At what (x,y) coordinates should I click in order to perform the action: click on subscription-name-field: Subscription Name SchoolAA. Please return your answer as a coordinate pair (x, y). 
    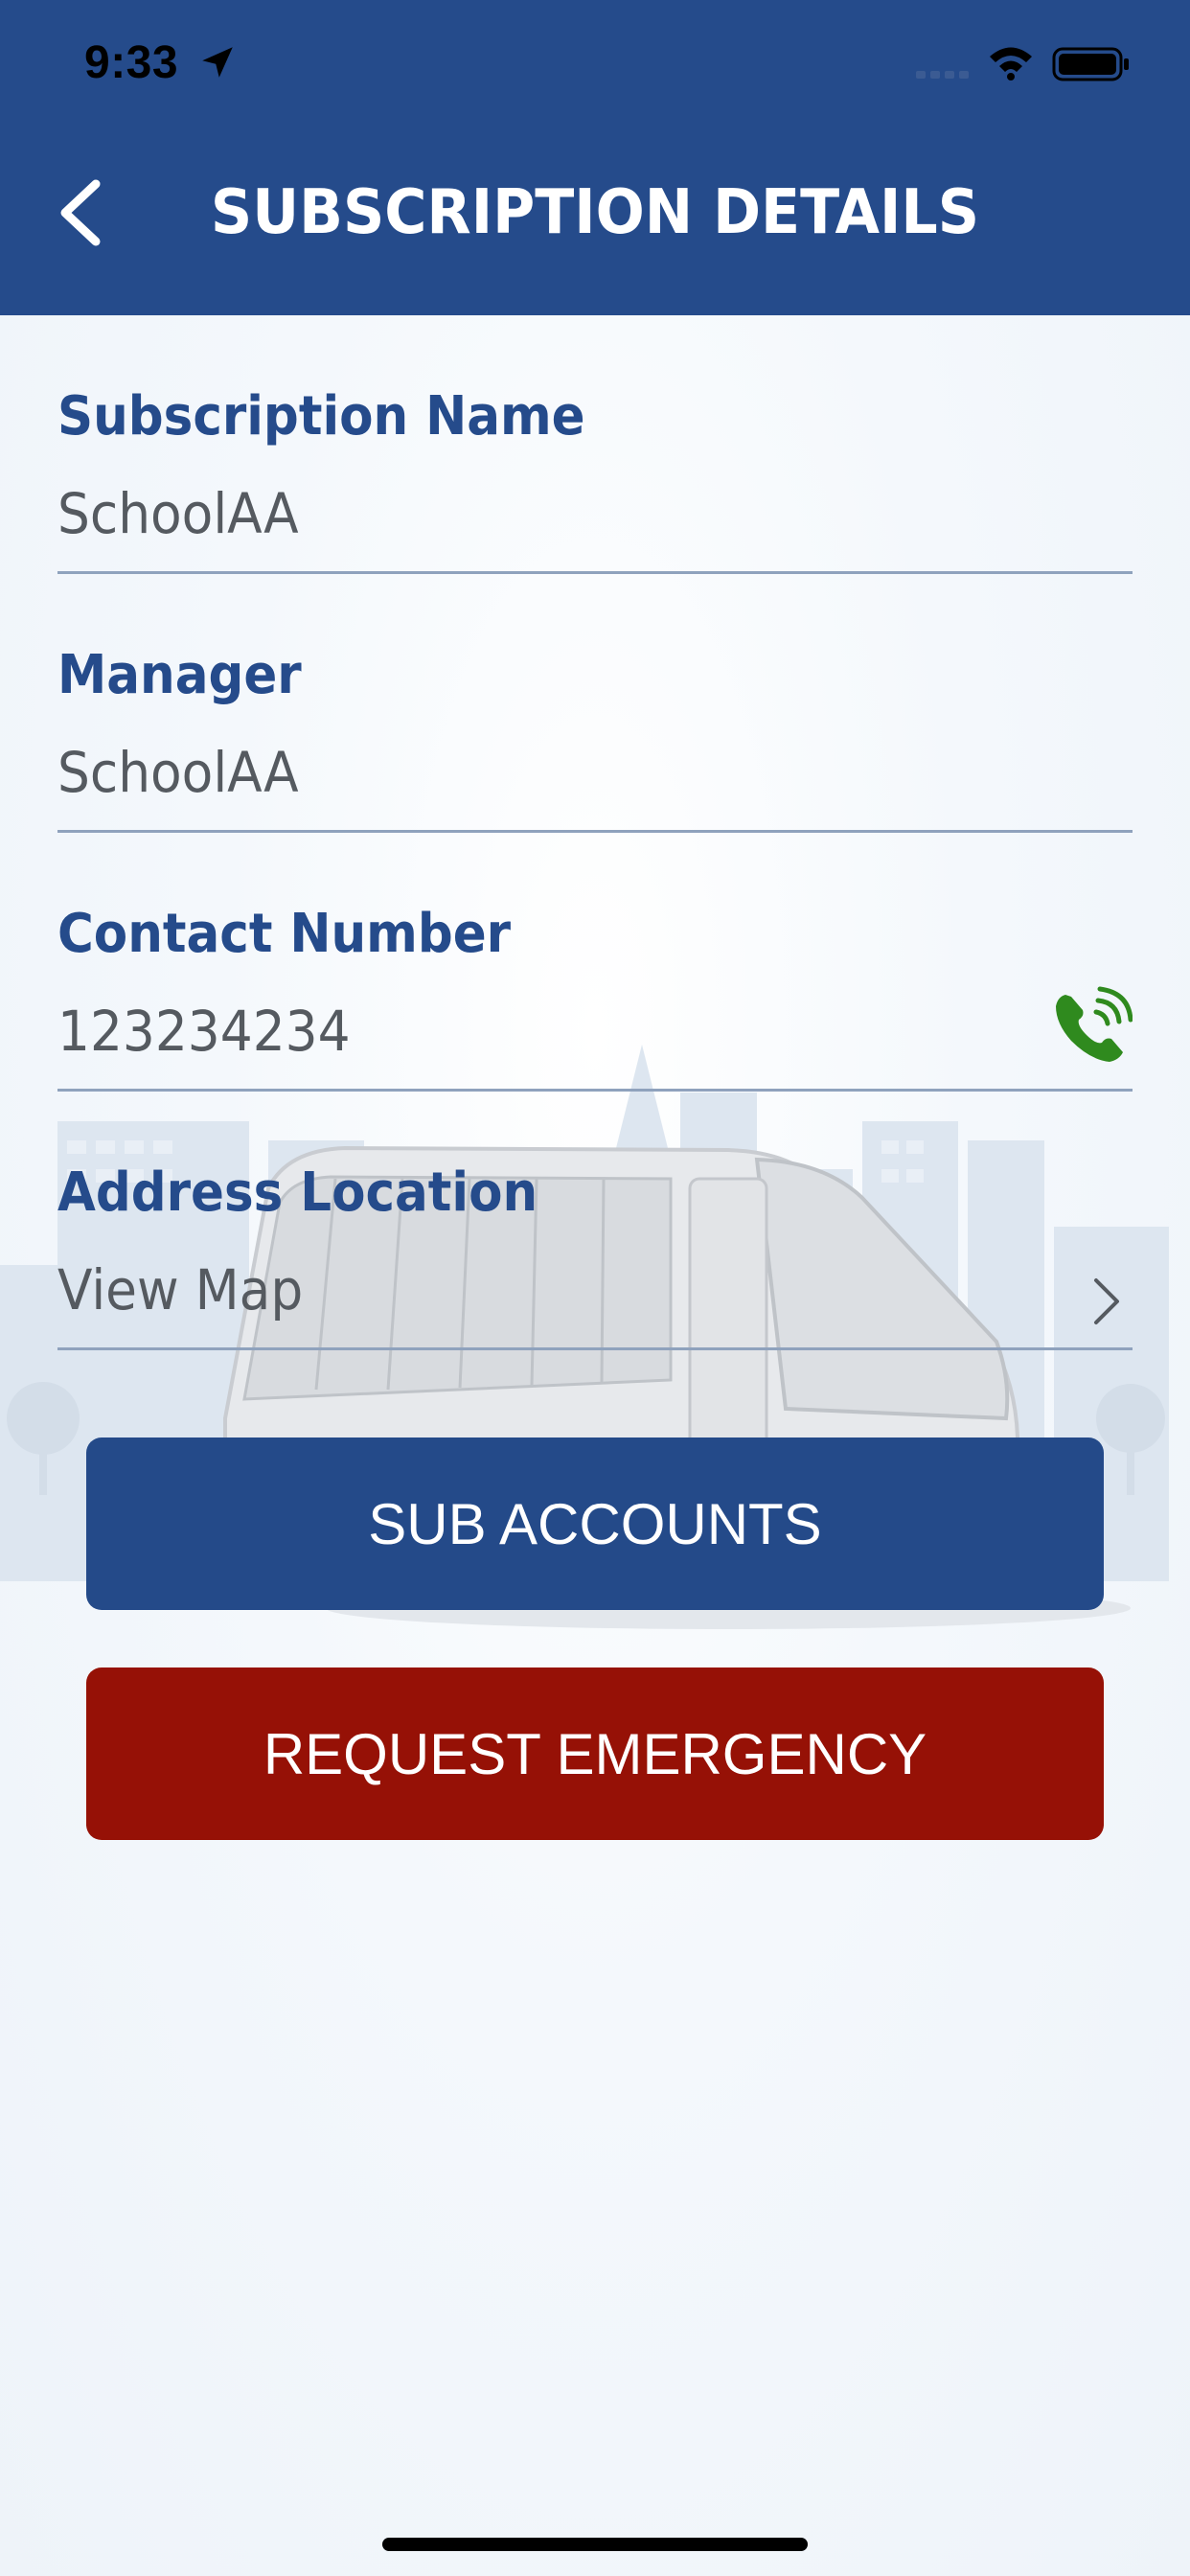
    Looking at the image, I should click on (595, 479).